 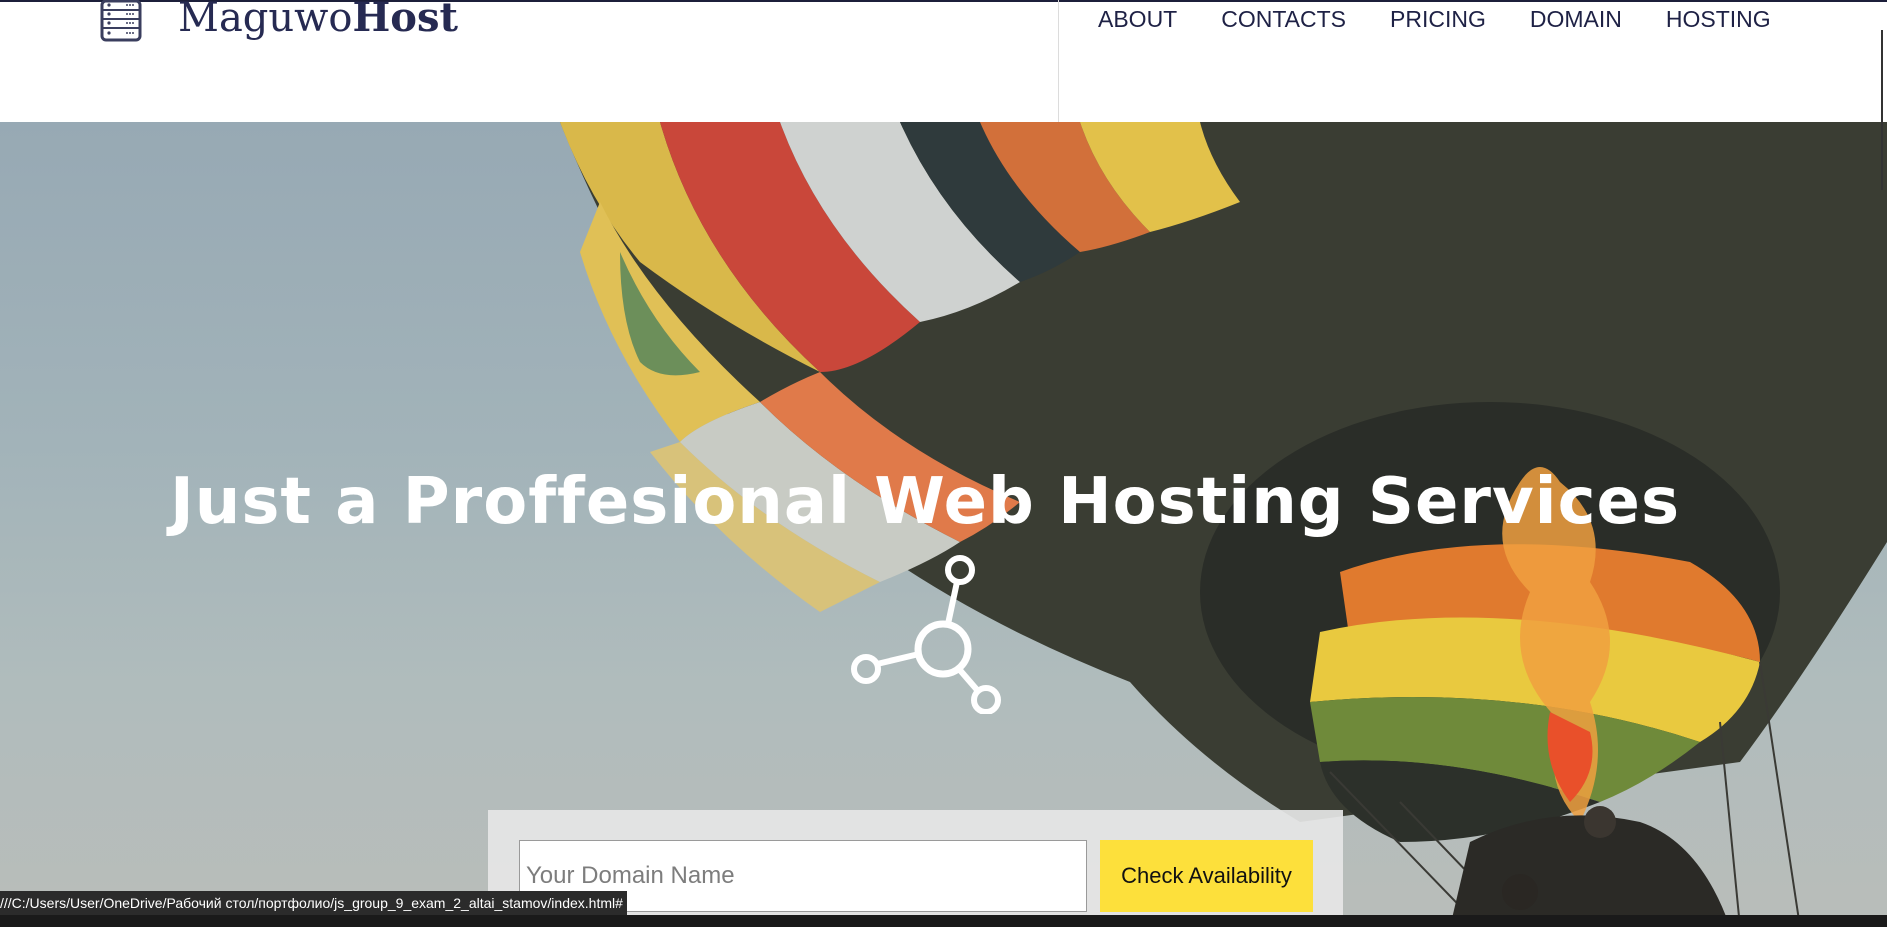 What do you see at coordinates (925, 501) in the screenshot?
I see `hero-title: Just a Proffesional Web Hosting Services` at bounding box center [925, 501].